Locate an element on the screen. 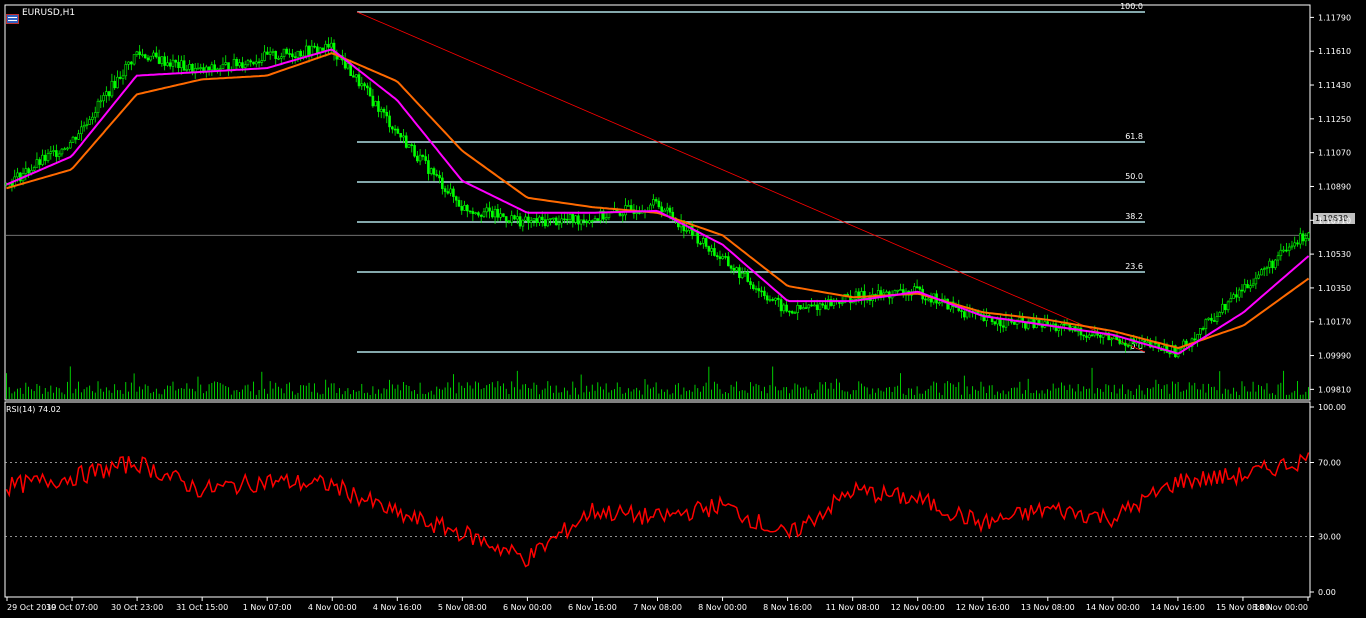  rsi-tick-label: 0.00 is located at coordinates (1327, 592).